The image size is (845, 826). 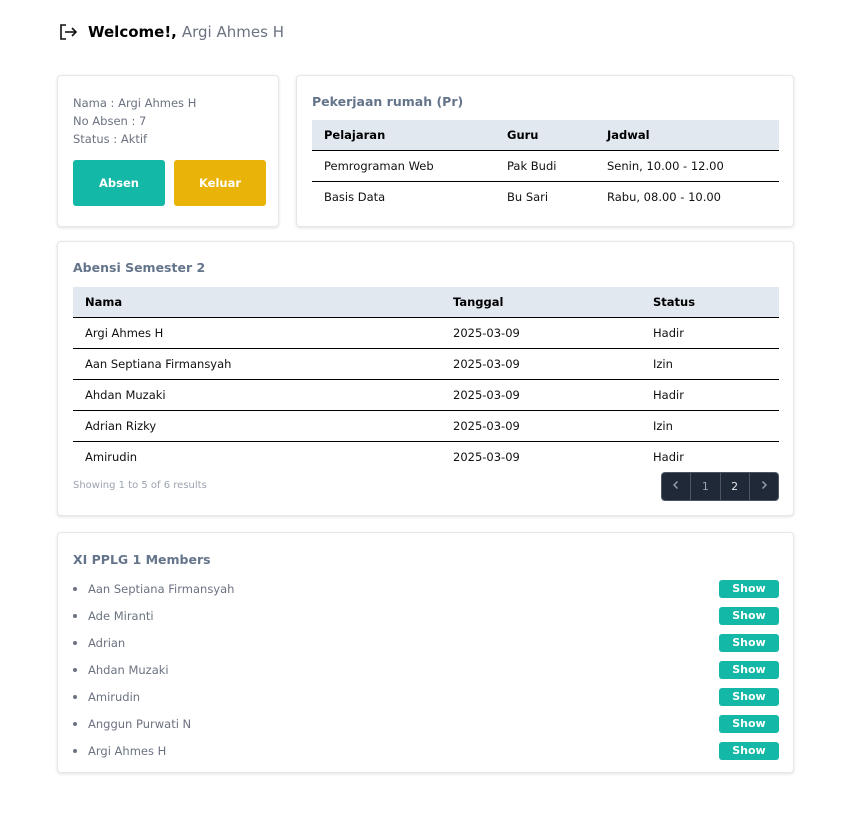 What do you see at coordinates (664, 196) in the screenshot?
I see `table-cell: Rabu, 08.00 - 10.00` at bounding box center [664, 196].